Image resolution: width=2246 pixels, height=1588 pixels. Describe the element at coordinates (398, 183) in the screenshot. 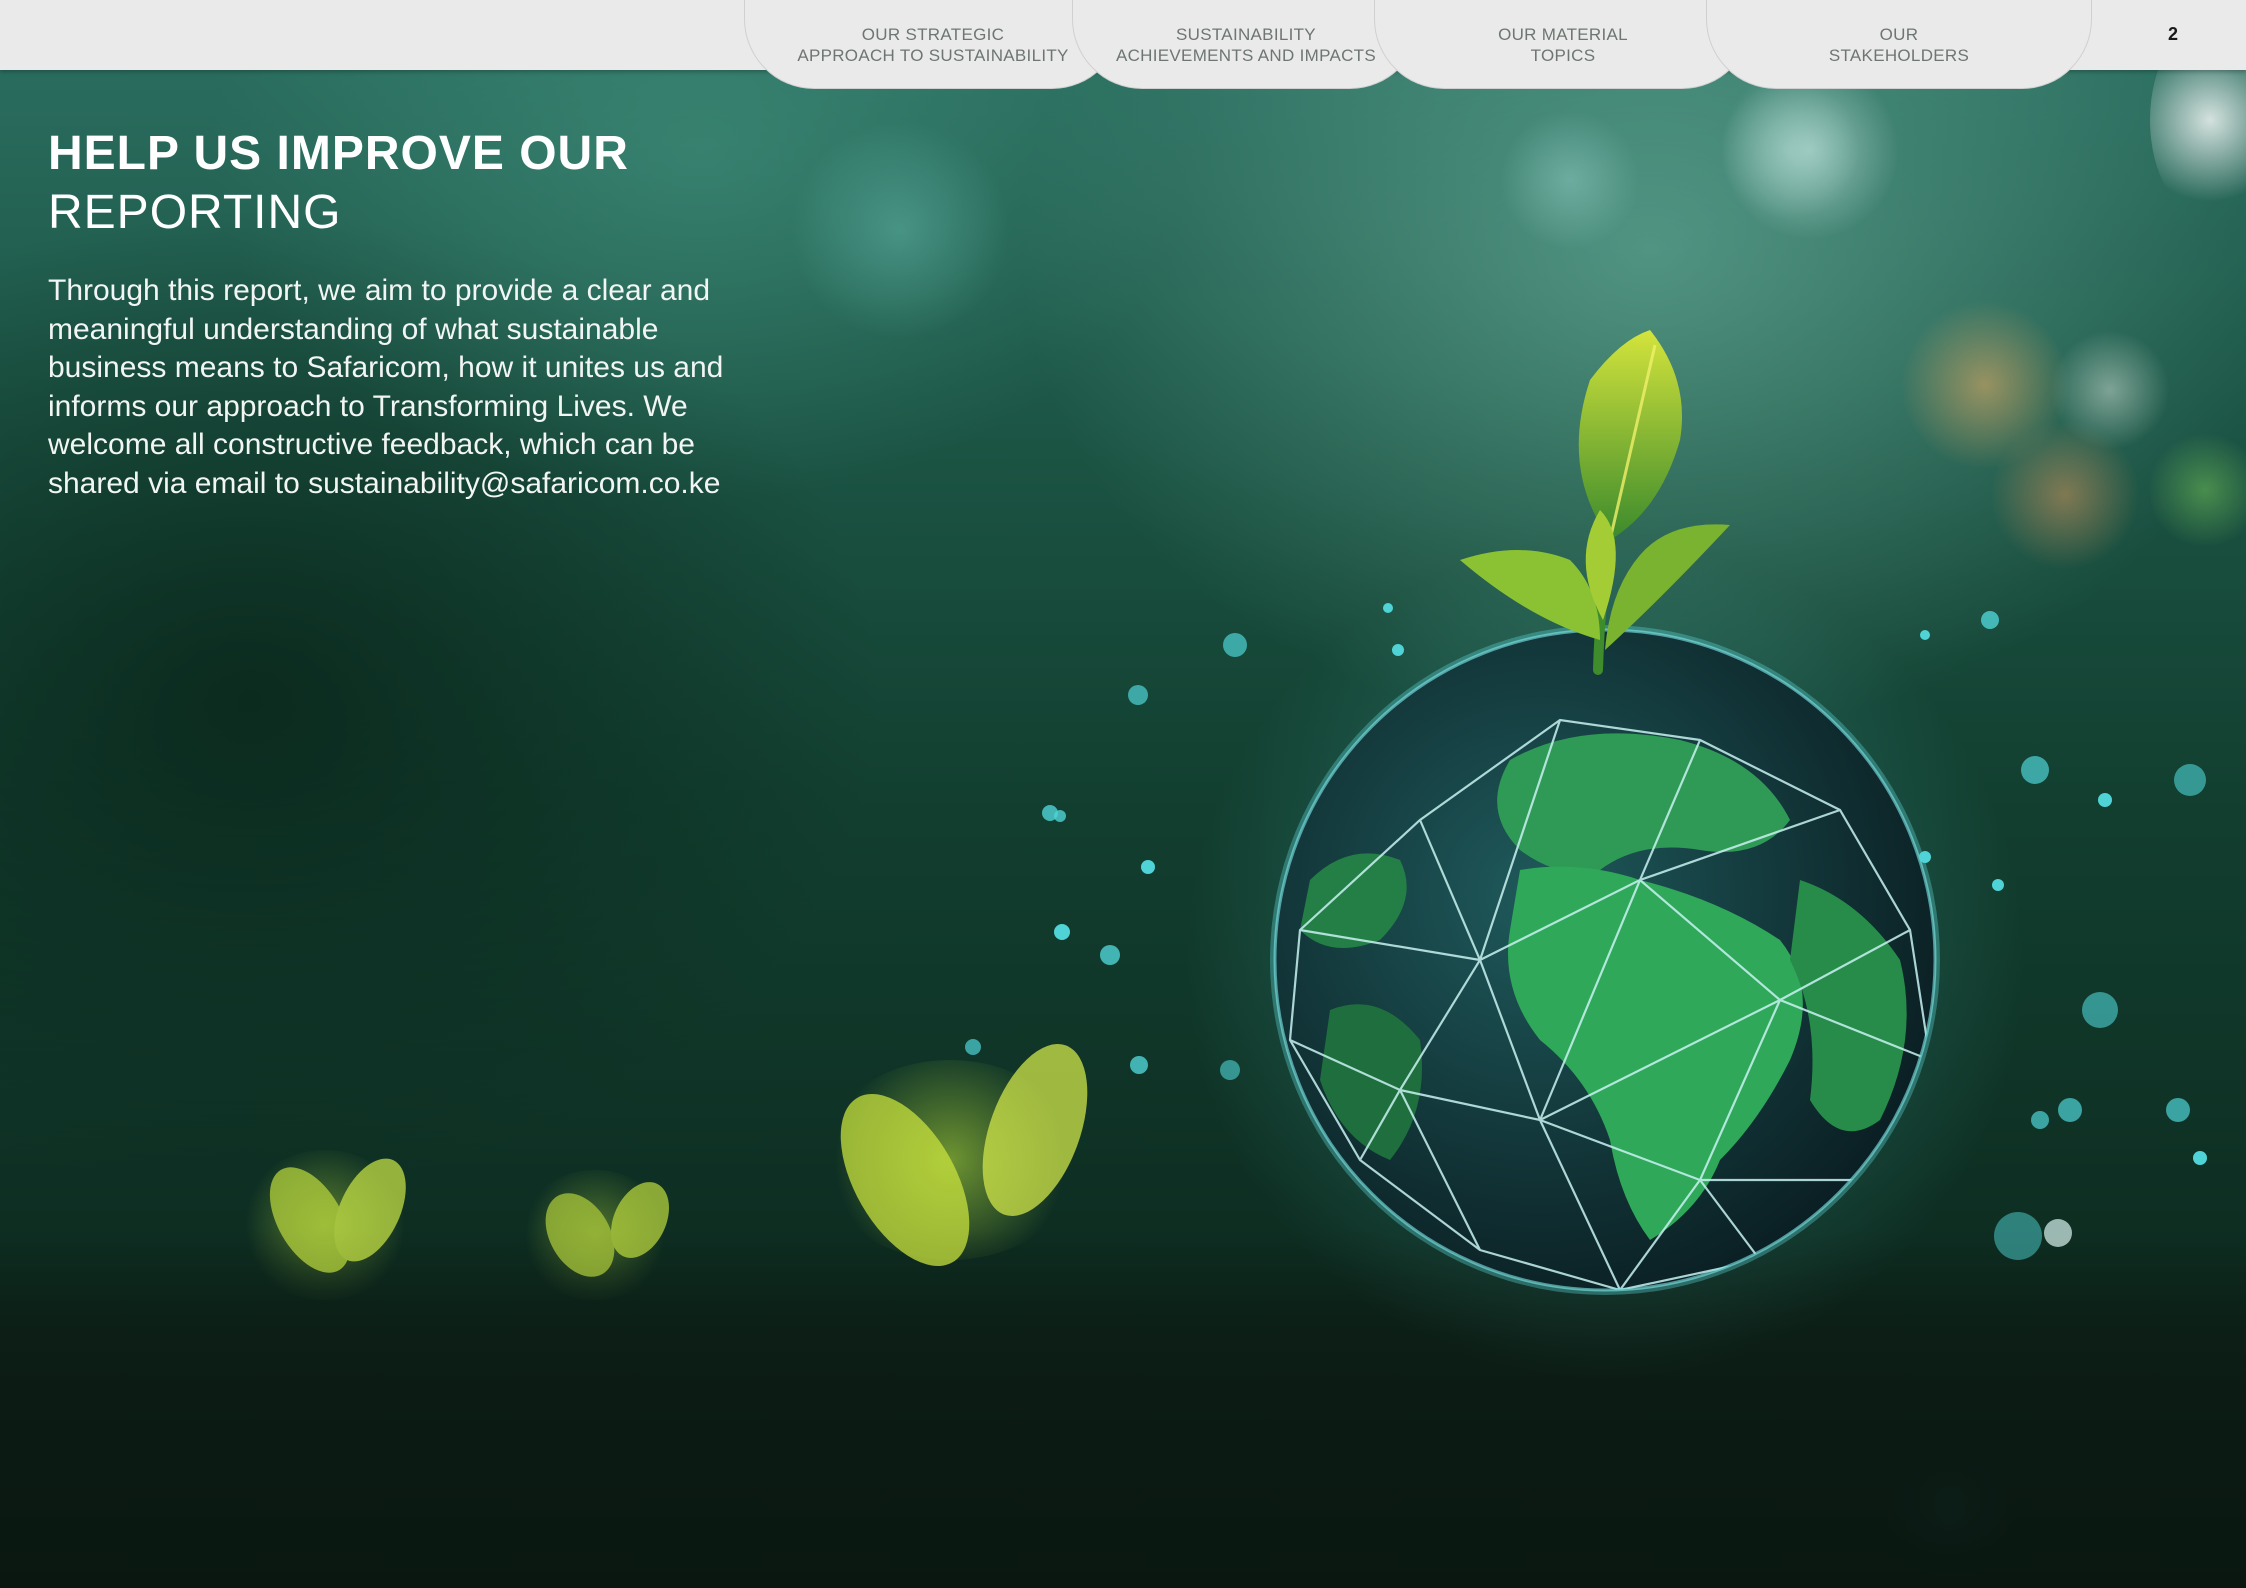

I see `page-title: HELP US IMPROVE OUR REPORTING` at that location.